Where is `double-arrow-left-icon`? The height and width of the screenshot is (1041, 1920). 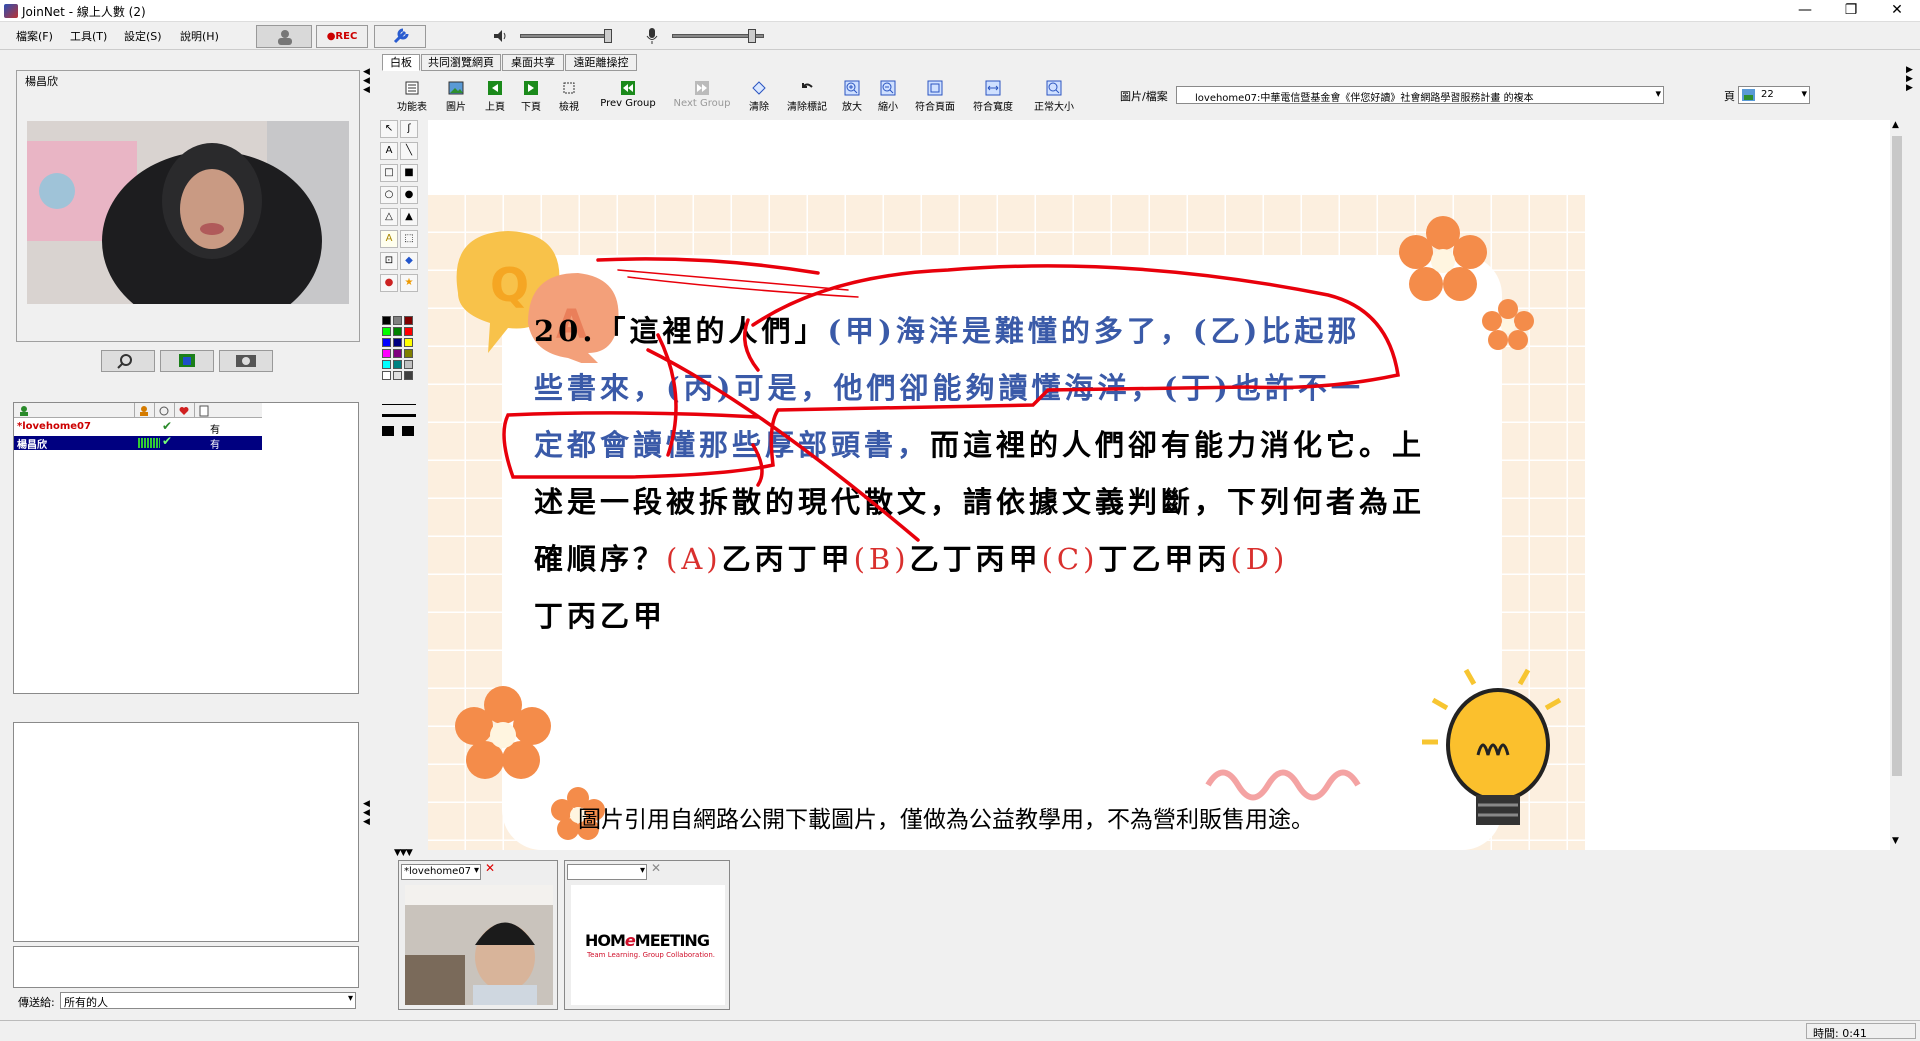 double-arrow-left-icon is located at coordinates (628, 88).